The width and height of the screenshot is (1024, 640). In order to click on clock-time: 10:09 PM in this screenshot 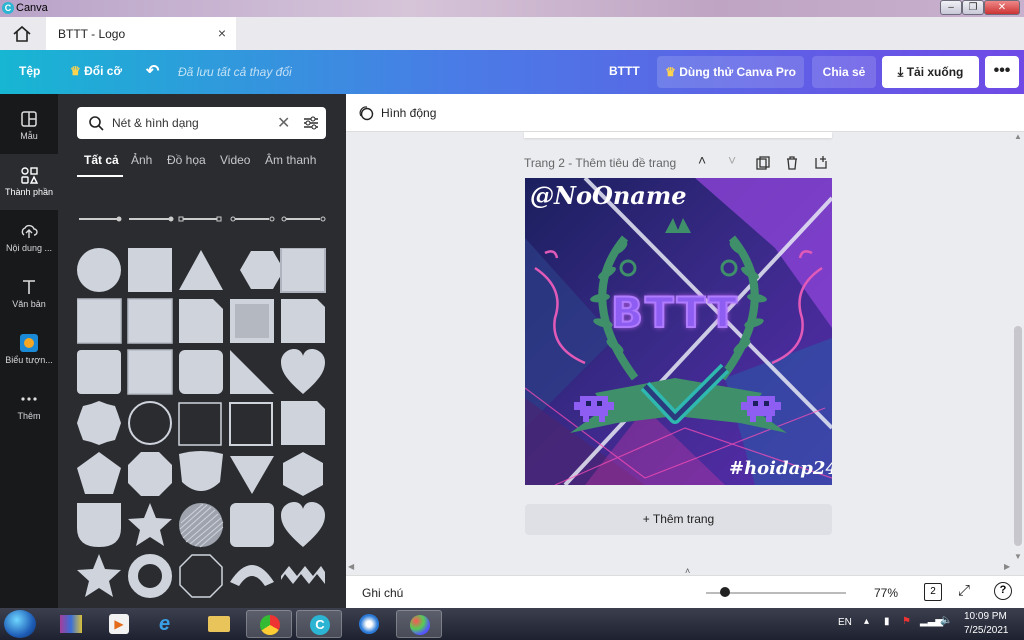, I will do `click(985, 616)`.